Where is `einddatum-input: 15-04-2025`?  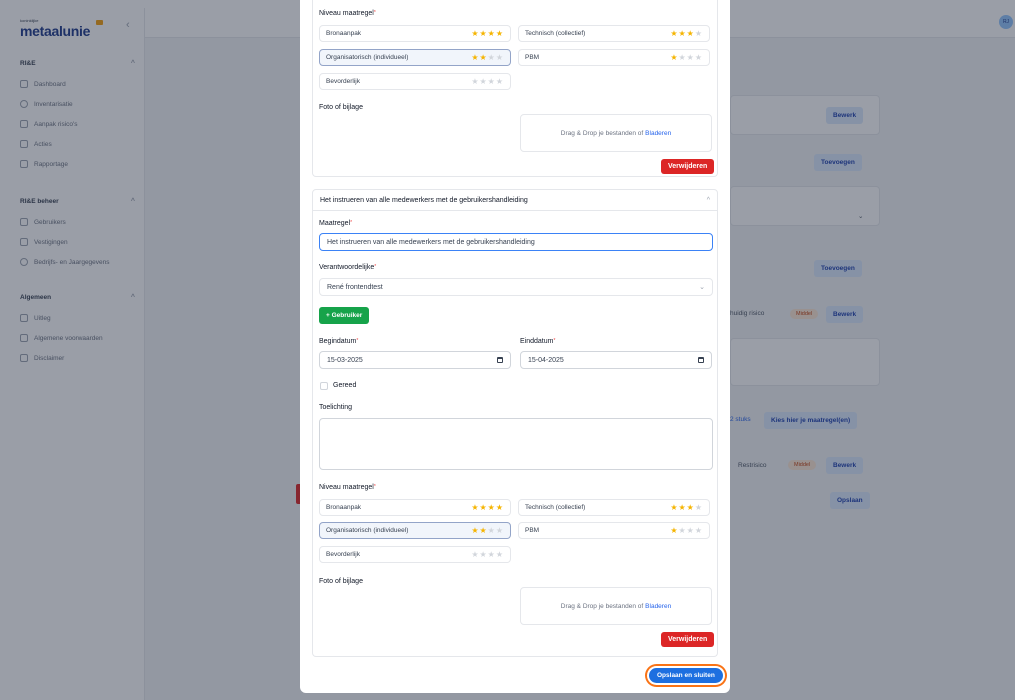 einddatum-input: 15-04-2025 is located at coordinates (616, 360).